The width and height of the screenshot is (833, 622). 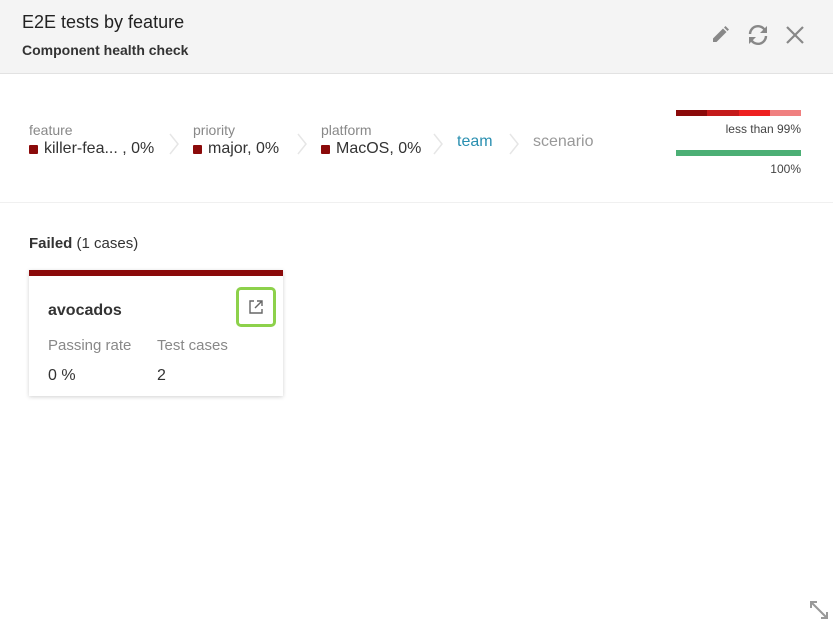 I want to click on pencil-icon, so click(x=720, y=35).